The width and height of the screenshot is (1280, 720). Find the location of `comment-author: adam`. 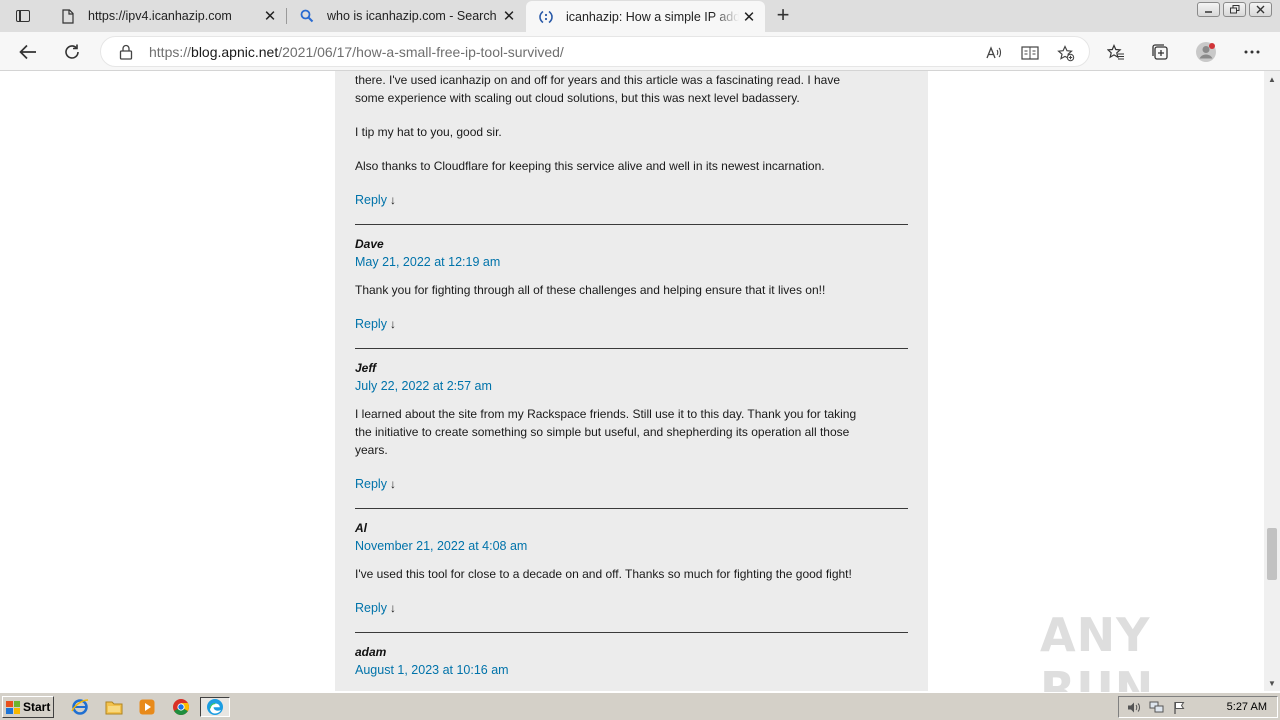

comment-author: adam is located at coordinates (371, 652).